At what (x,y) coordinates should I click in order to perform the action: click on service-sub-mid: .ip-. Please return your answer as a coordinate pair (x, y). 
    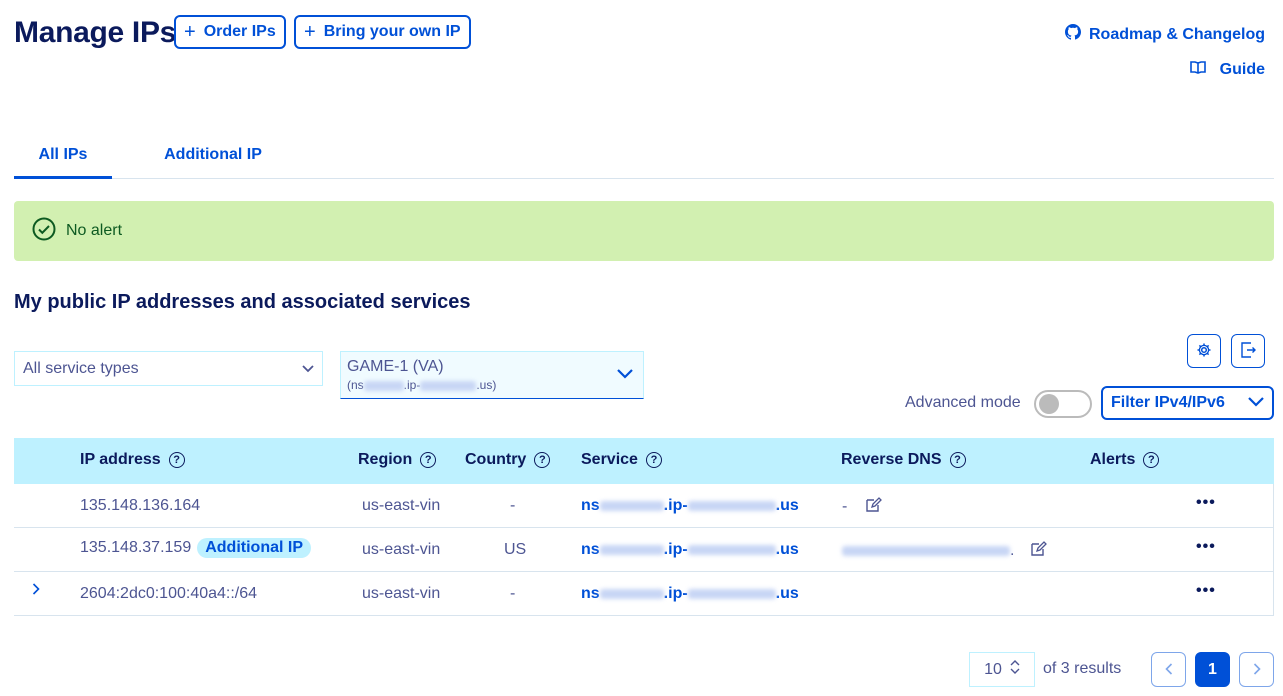
    Looking at the image, I should click on (412, 385).